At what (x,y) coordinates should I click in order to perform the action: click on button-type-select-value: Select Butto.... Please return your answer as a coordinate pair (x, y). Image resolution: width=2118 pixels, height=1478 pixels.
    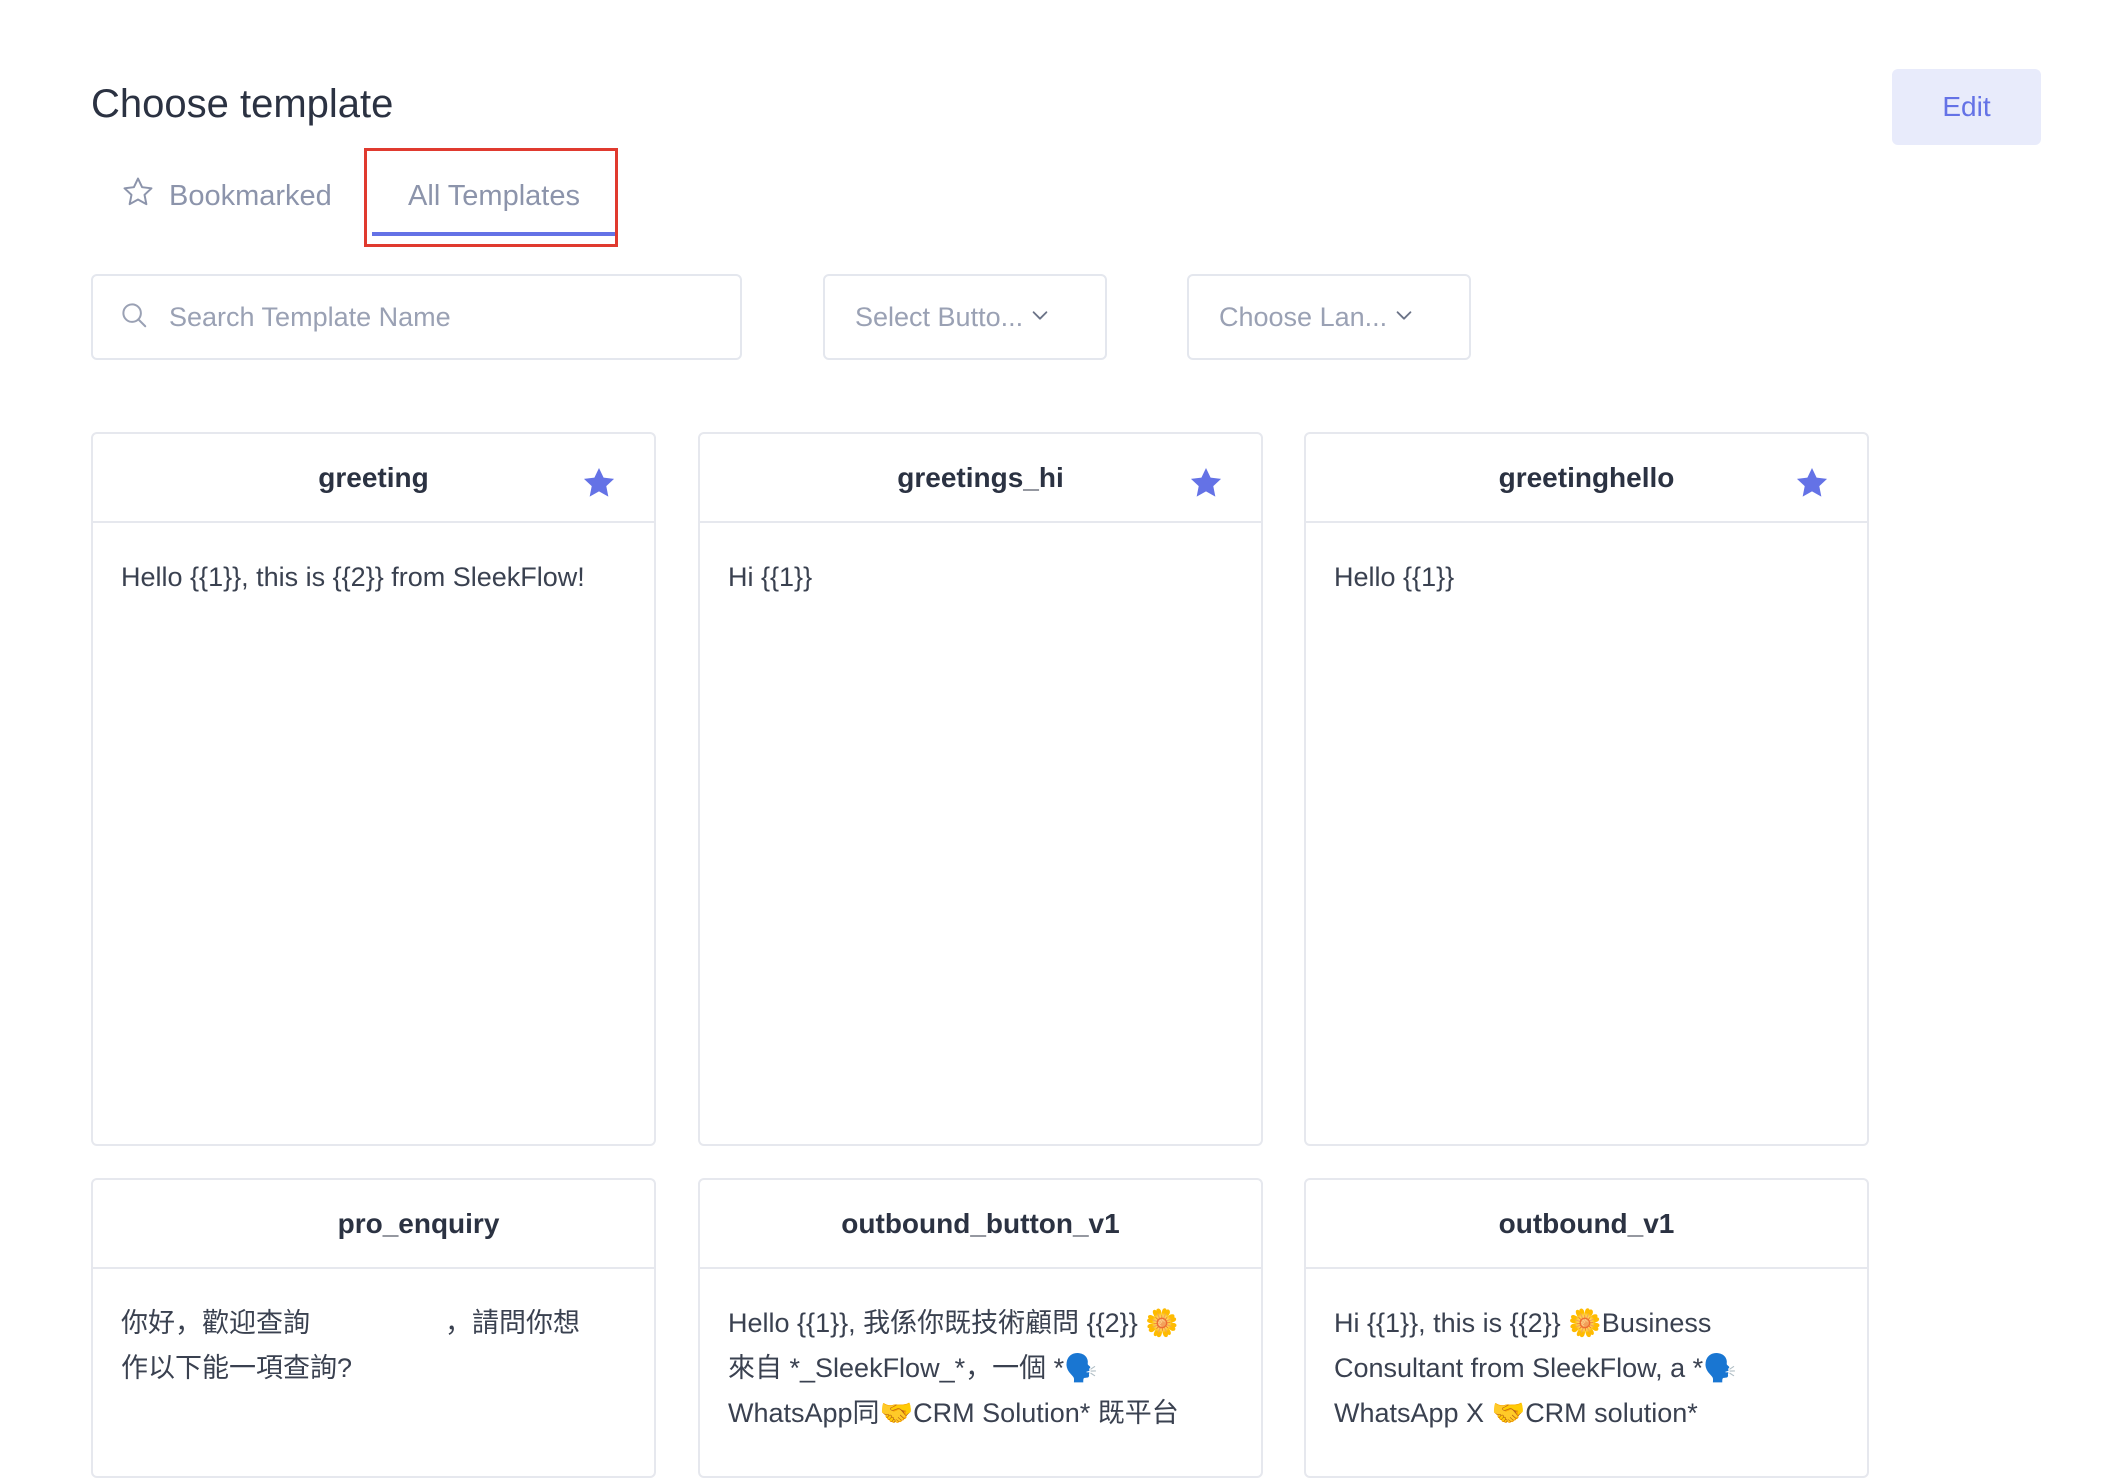
    Looking at the image, I should click on (939, 316).